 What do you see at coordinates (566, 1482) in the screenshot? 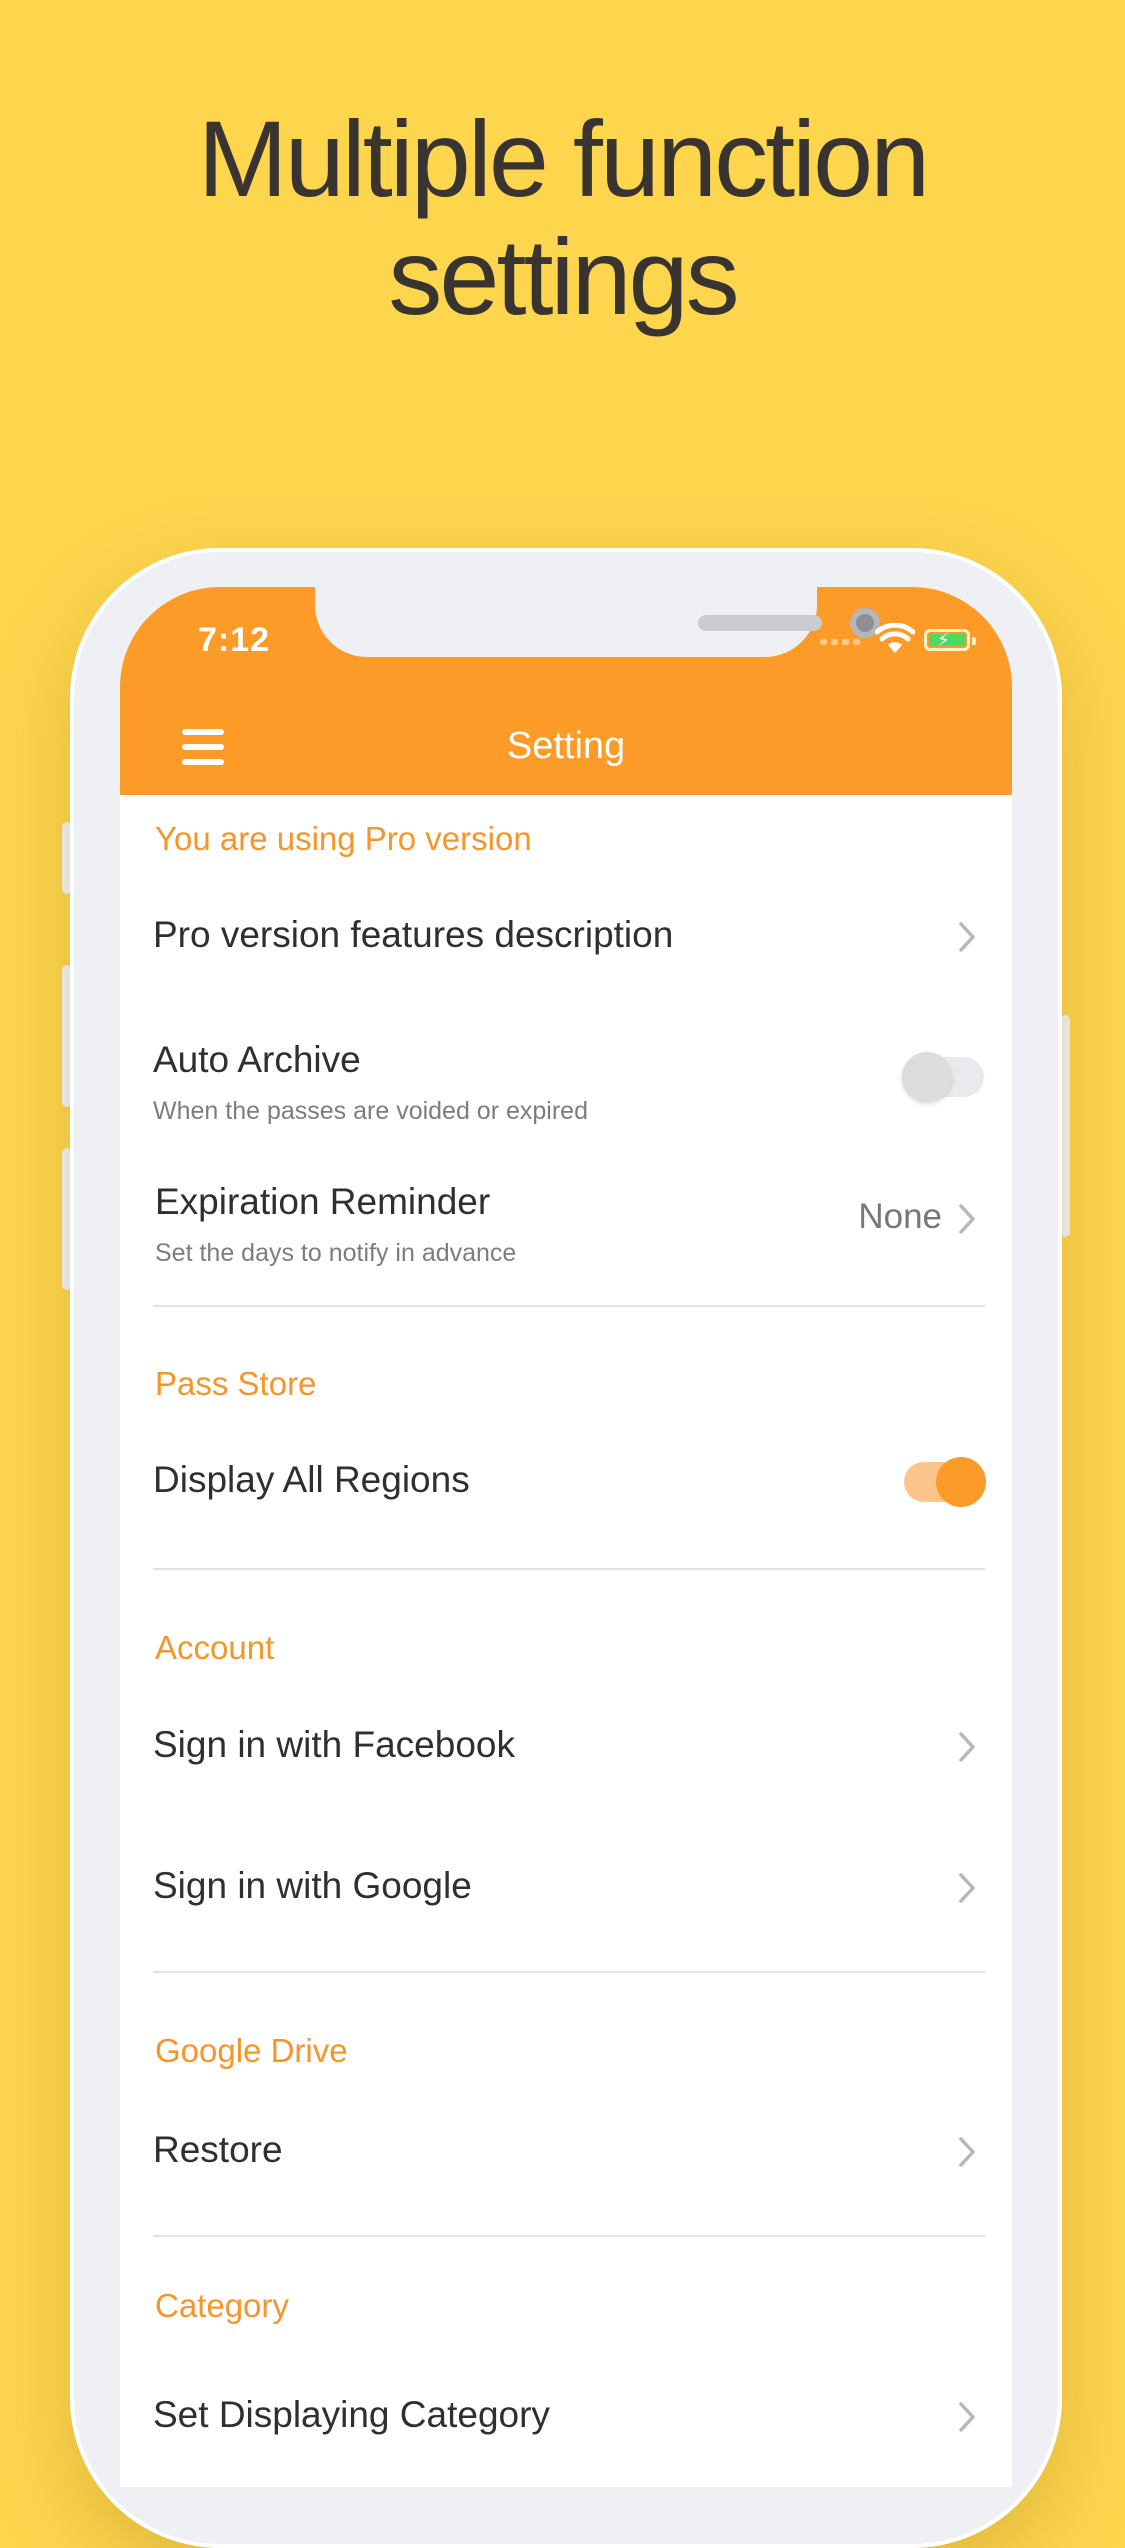
I see `row-display-all-regions: Display All Regions` at bounding box center [566, 1482].